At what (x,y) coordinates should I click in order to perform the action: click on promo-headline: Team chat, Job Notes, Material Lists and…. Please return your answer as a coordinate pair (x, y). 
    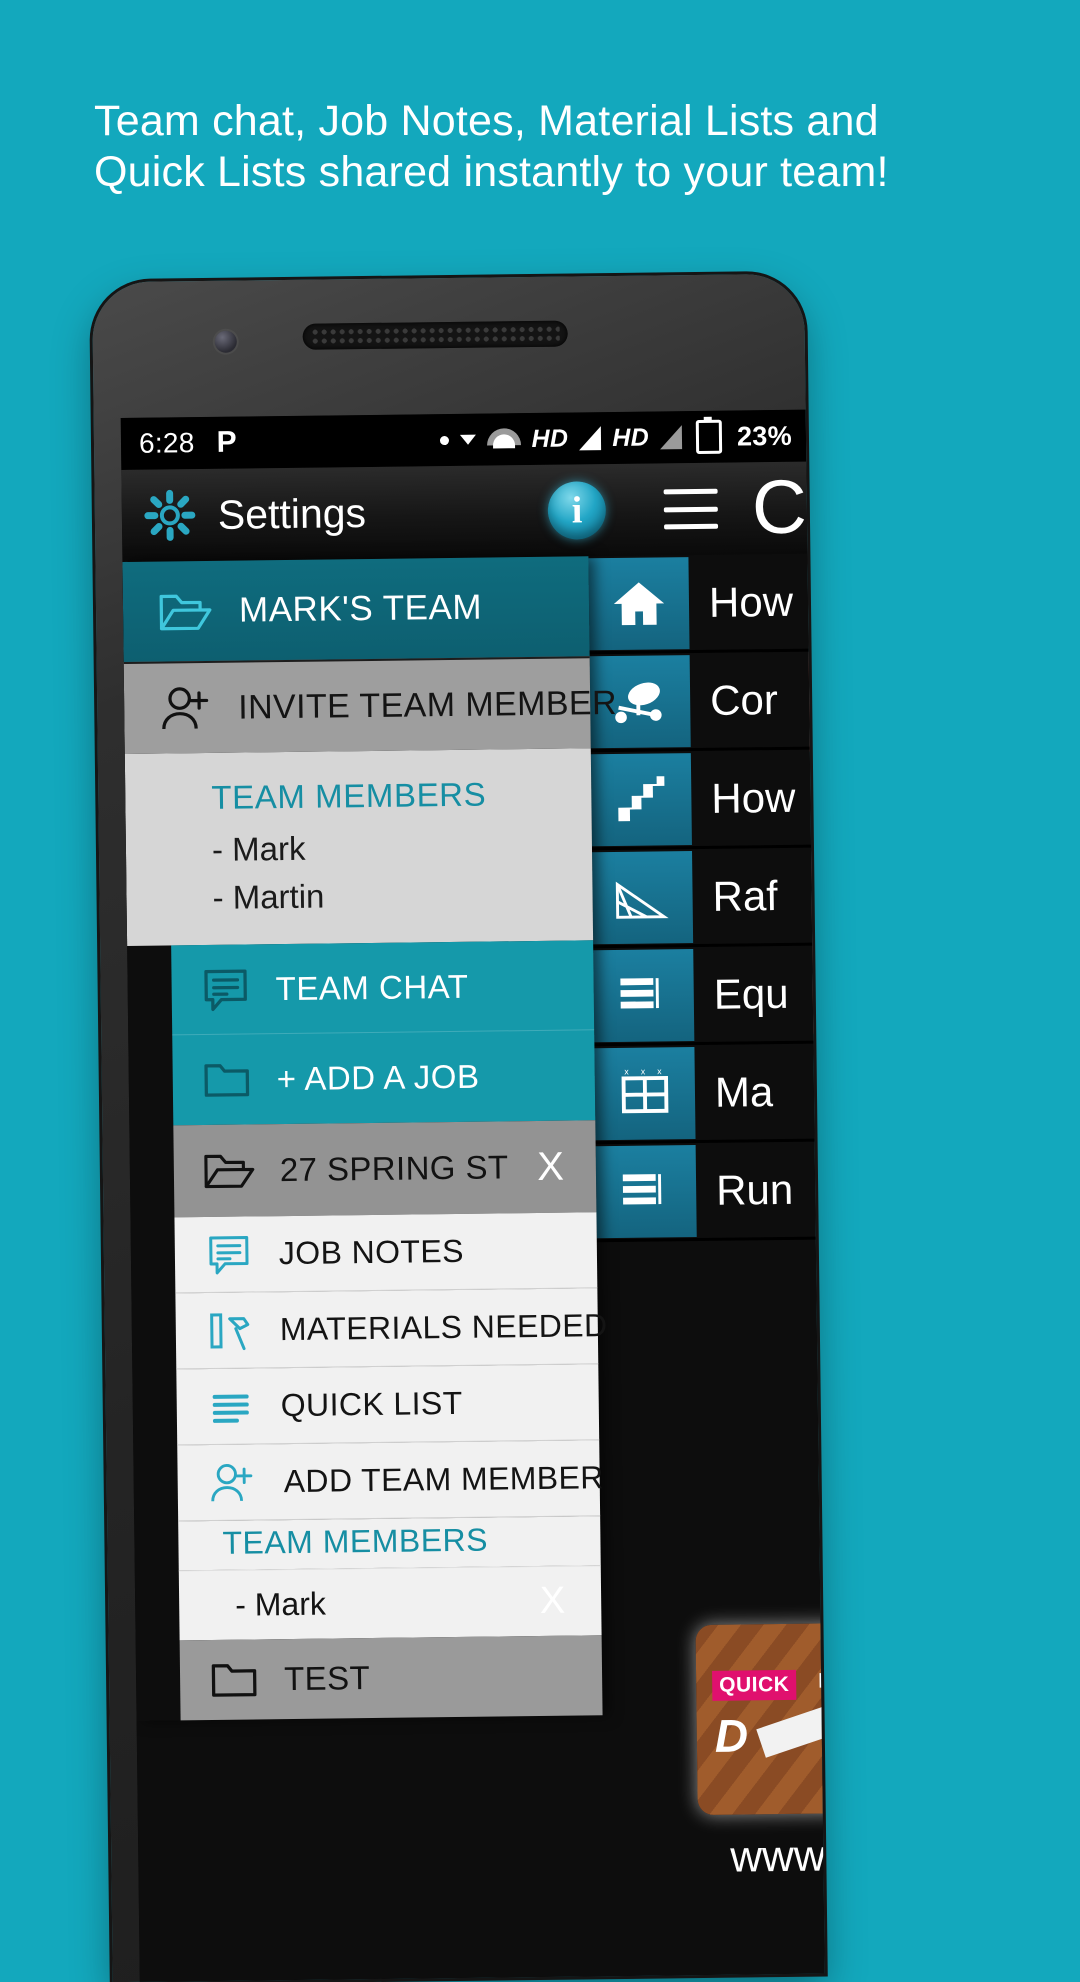
    Looking at the image, I should click on (544, 146).